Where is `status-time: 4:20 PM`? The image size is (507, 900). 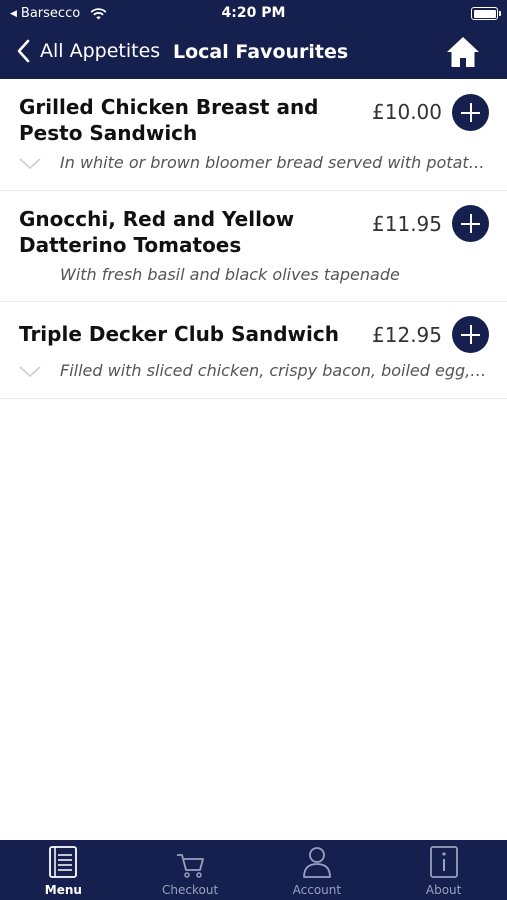
status-time: 4:20 PM is located at coordinates (253, 13).